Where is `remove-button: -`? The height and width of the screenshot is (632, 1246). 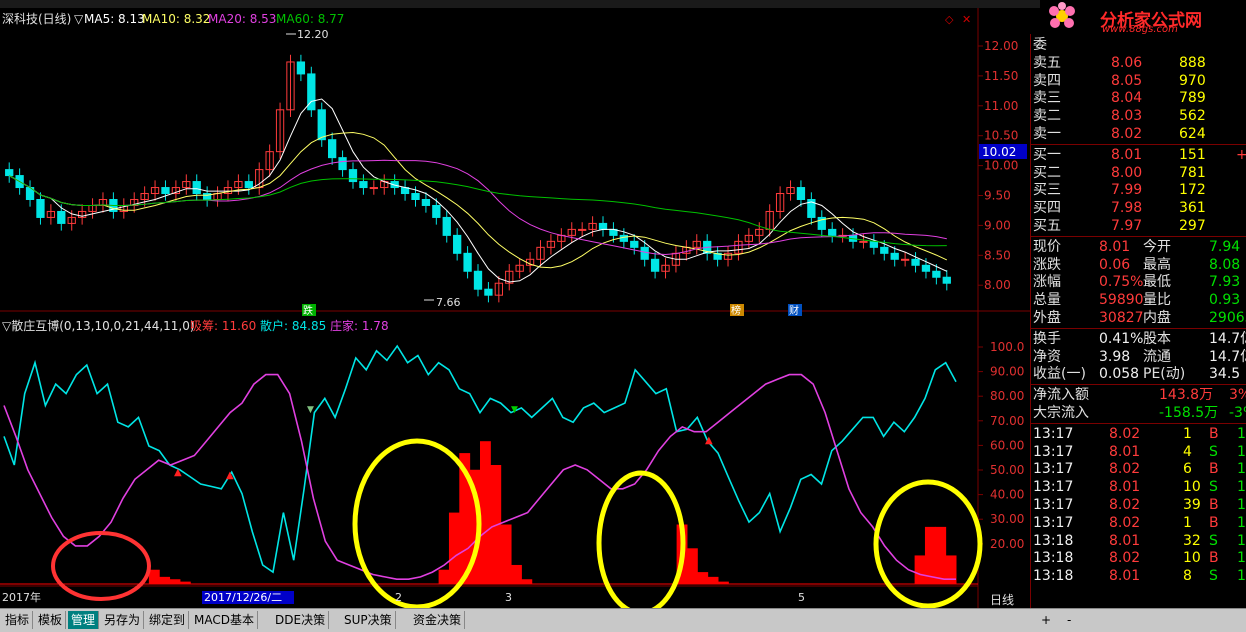 remove-button: - is located at coordinates (1069, 620).